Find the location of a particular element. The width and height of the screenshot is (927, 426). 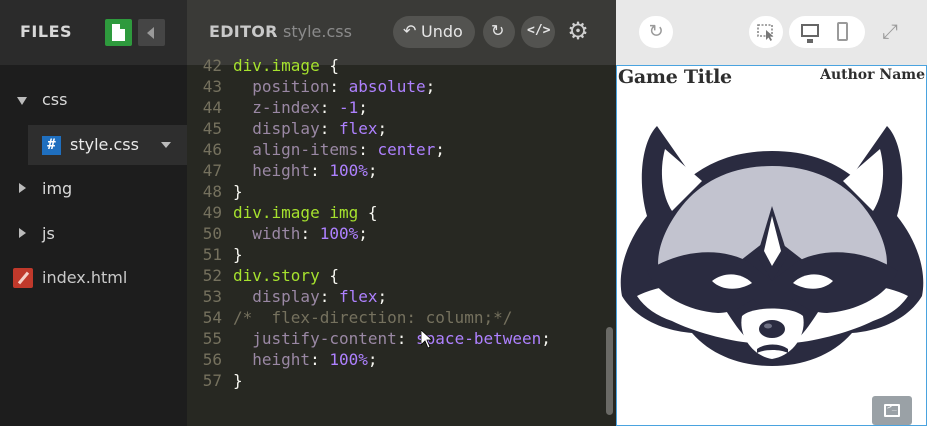

code-token: absolute is located at coordinates (387, 86).